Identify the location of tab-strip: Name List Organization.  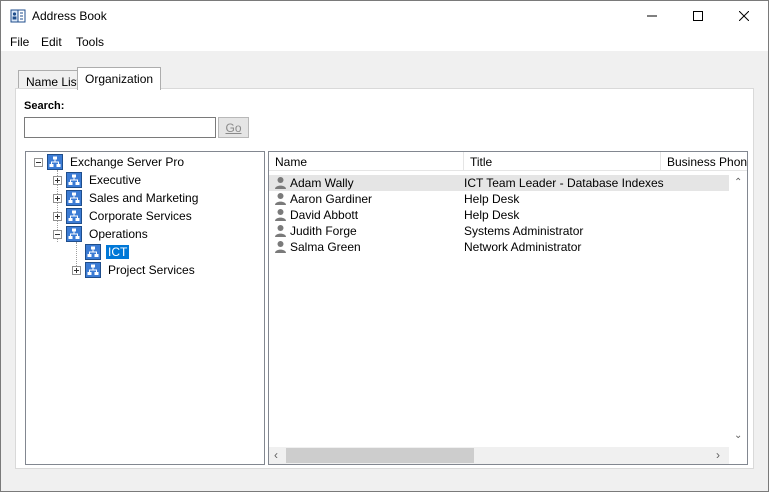
(384, 78).